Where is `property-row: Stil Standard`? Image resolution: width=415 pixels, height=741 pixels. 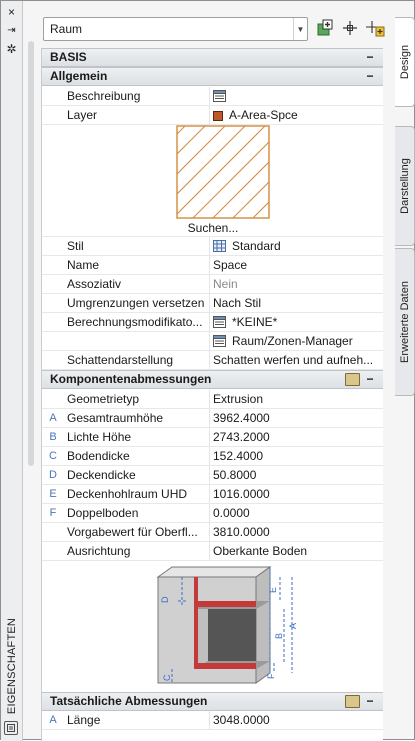 property-row: Stil Standard is located at coordinates (212, 246).